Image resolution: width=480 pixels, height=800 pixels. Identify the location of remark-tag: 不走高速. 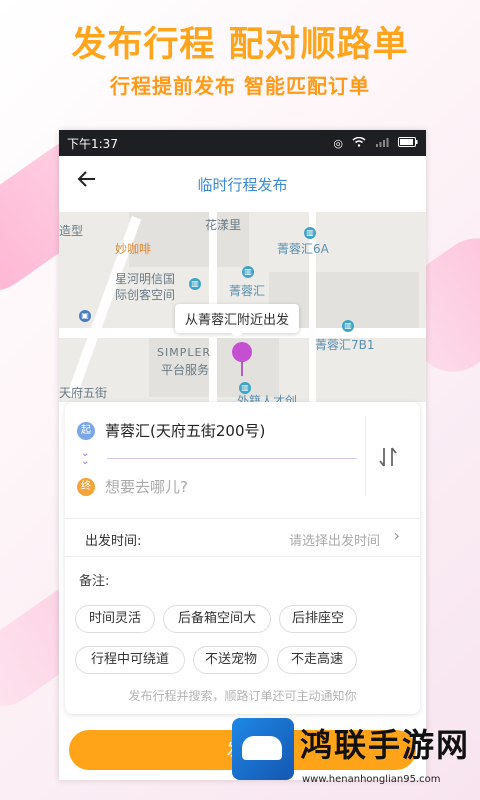
(317, 660).